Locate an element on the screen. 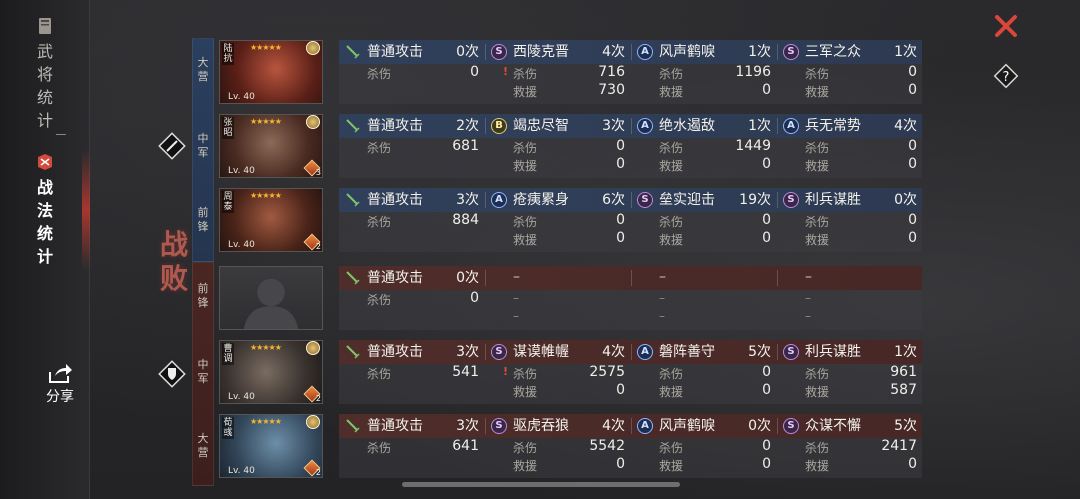 This screenshot has height=499, width=1080. heal-label: – is located at coordinates (662, 316).